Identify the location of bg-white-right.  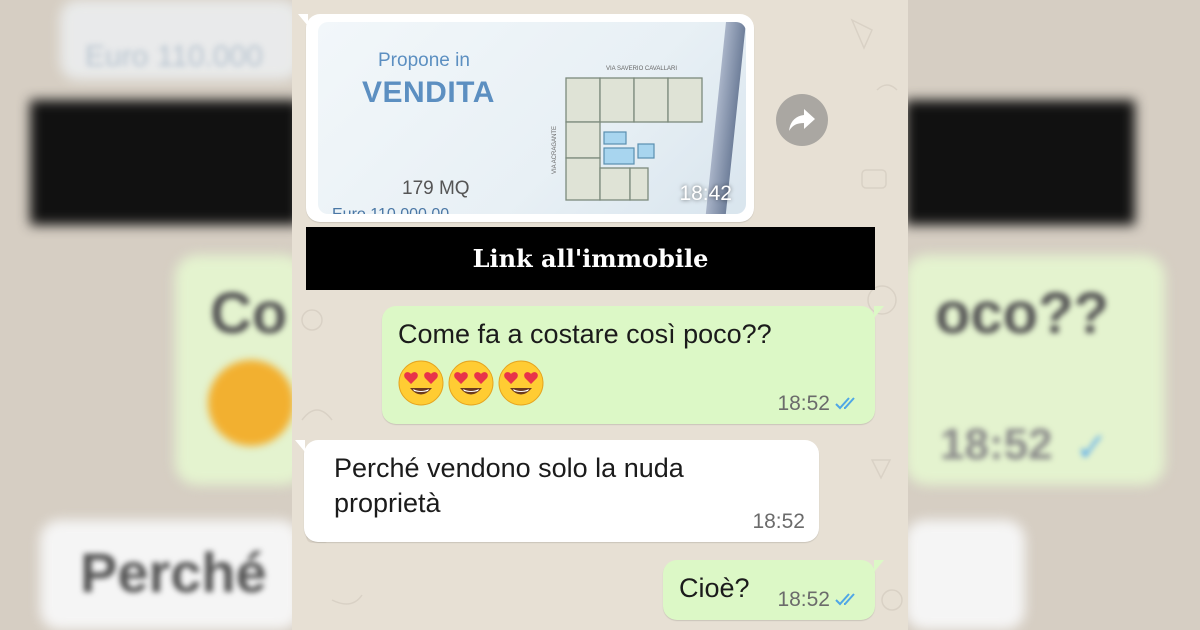
(965, 575).